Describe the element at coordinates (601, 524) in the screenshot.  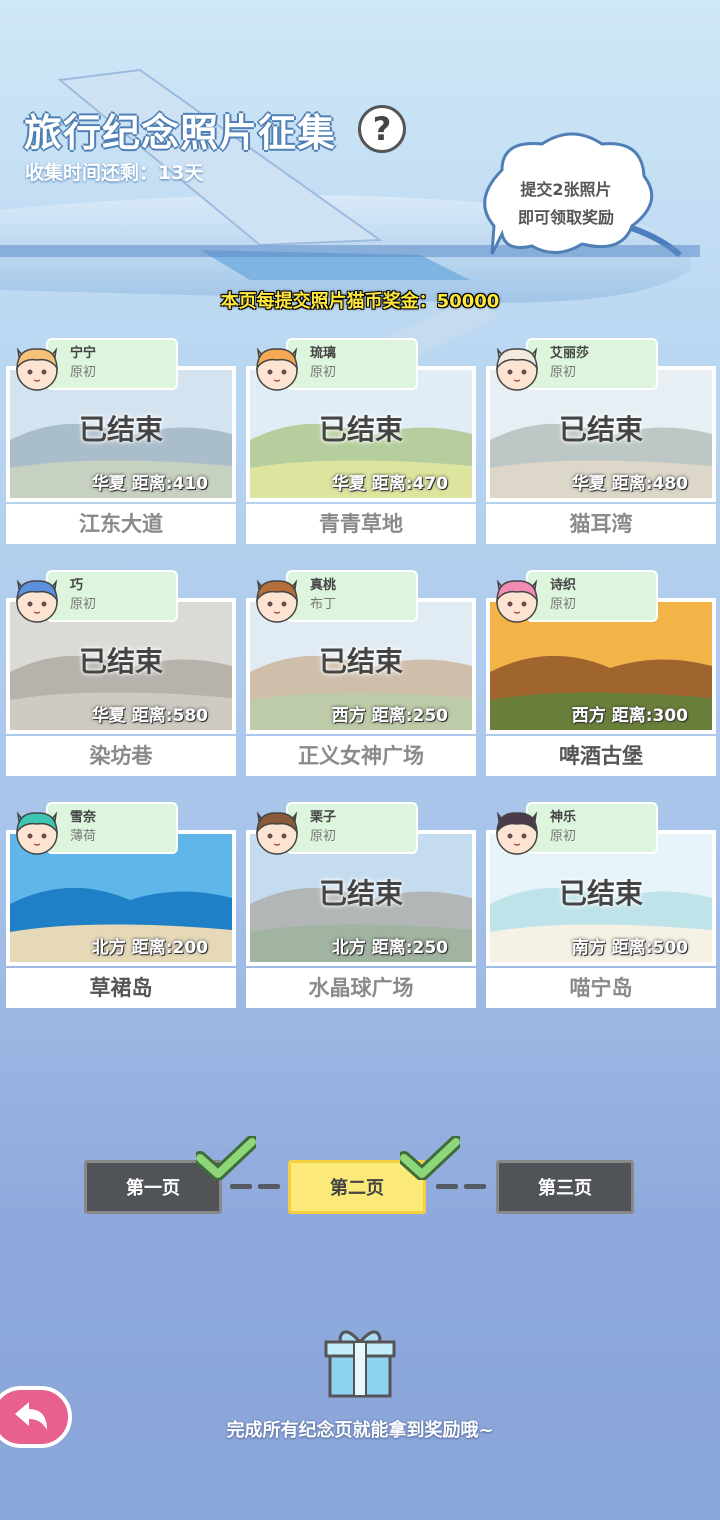
I see `location-name: 猫耳湾` at that location.